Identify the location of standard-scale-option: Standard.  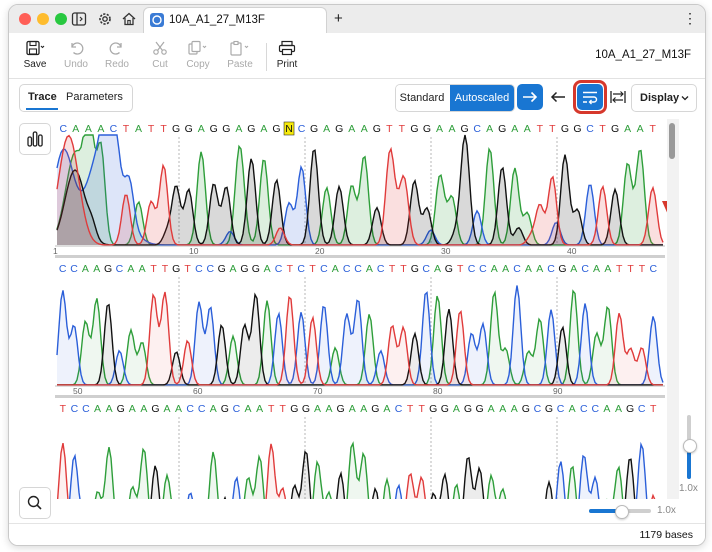
(422, 98).